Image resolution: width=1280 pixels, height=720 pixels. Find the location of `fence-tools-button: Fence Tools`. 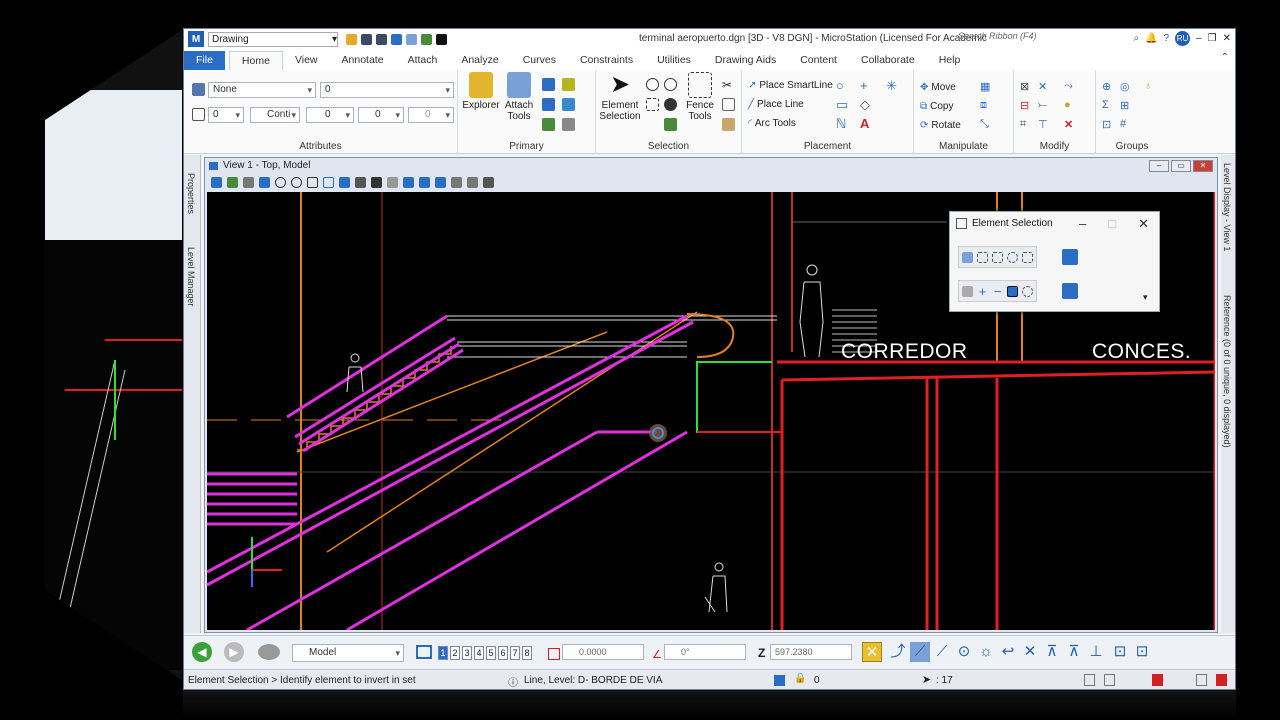

fence-tools-button: Fence Tools is located at coordinates (700, 97).